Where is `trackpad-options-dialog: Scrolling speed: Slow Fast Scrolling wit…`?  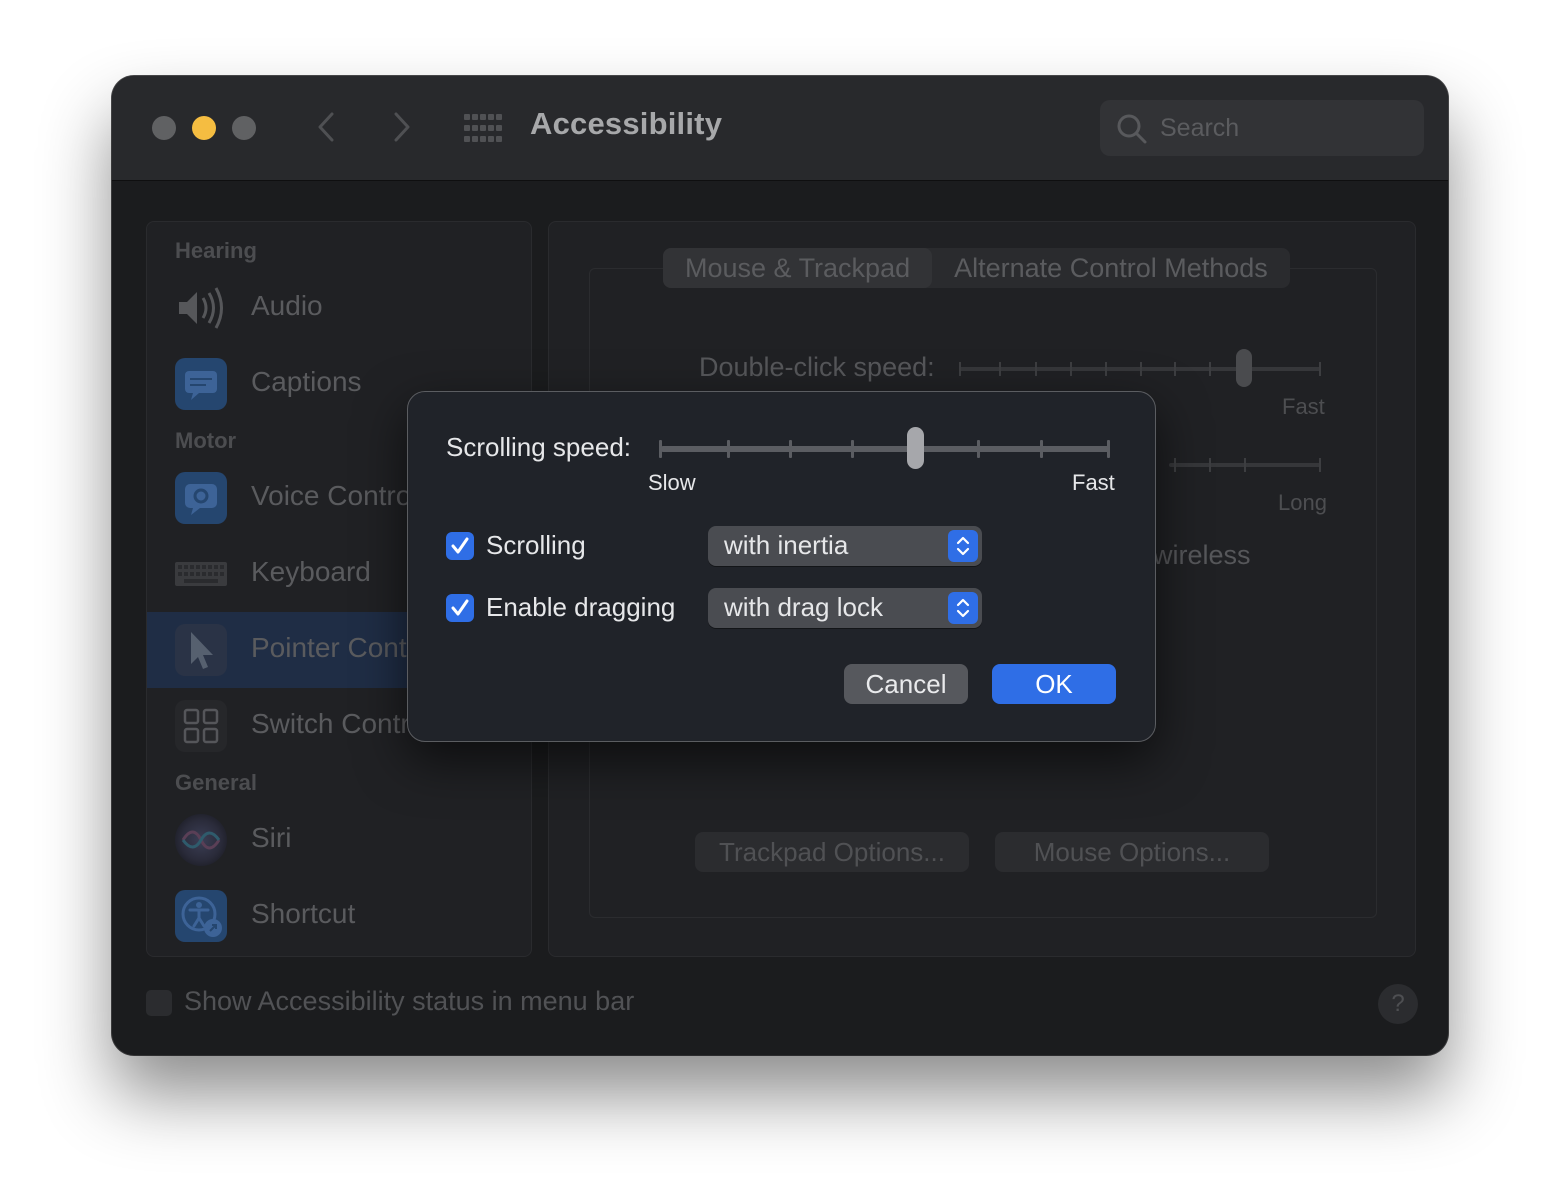
trackpad-options-dialog: Scrolling speed: Slow Fast Scrolling wit… is located at coordinates (781, 566).